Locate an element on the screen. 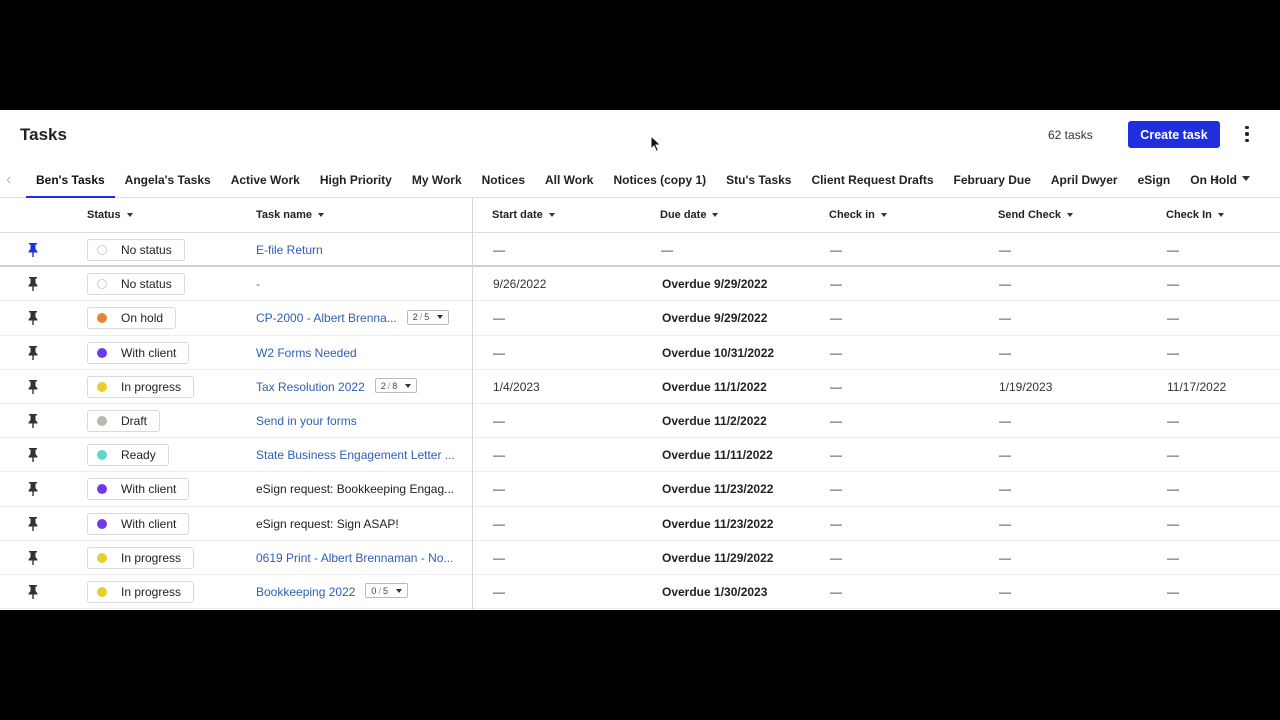 The width and height of the screenshot is (1280, 720). task-name-link: E-file Return is located at coordinates (289, 250).